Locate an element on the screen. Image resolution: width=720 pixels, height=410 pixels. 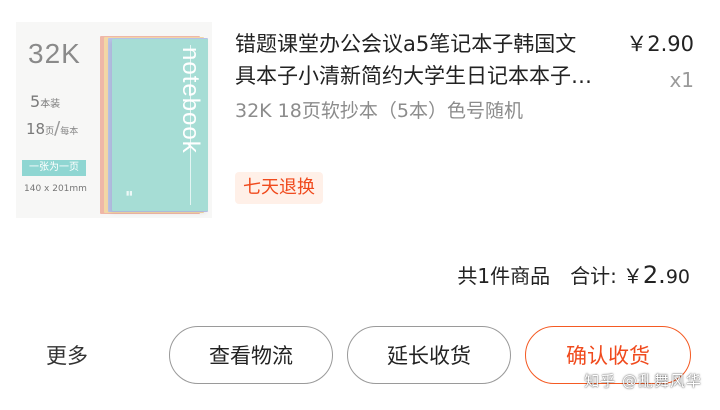
notebook-brand: notebook is located at coordinates (190, 100).